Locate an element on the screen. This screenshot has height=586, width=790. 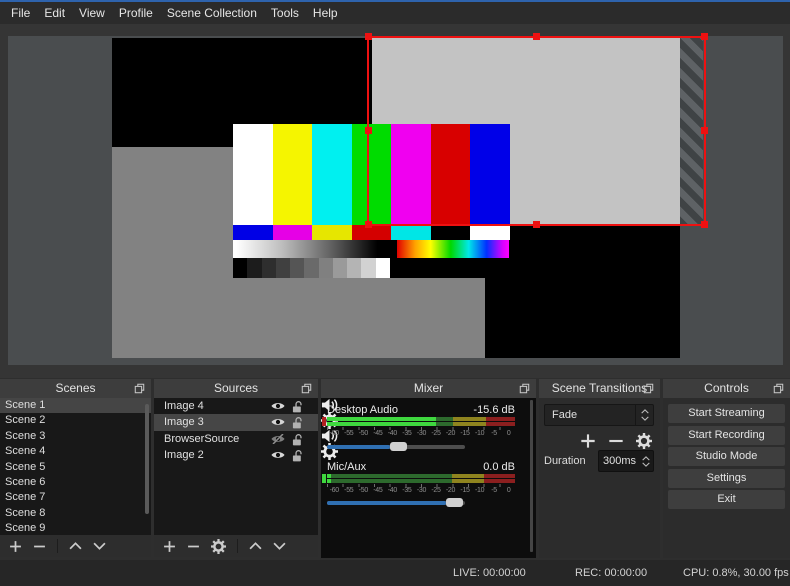
db-tick-label: -35 is located at coordinates (407, 490).